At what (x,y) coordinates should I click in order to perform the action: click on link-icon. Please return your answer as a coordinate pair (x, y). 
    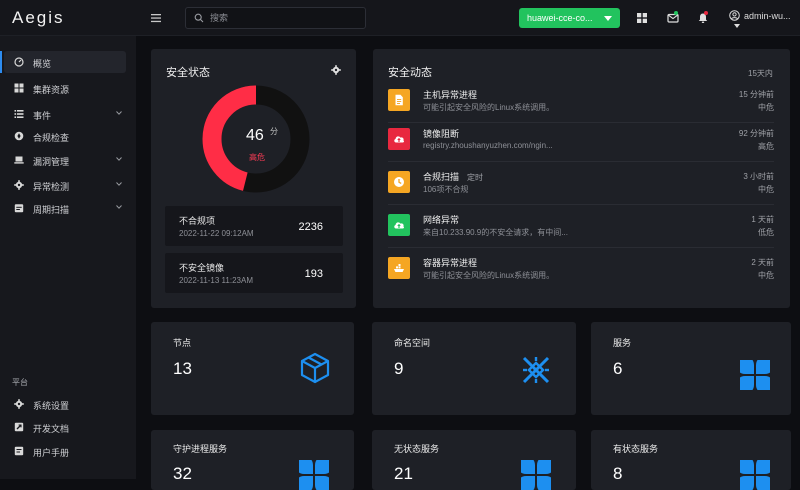
    Looking at the image, I should click on (19, 427).